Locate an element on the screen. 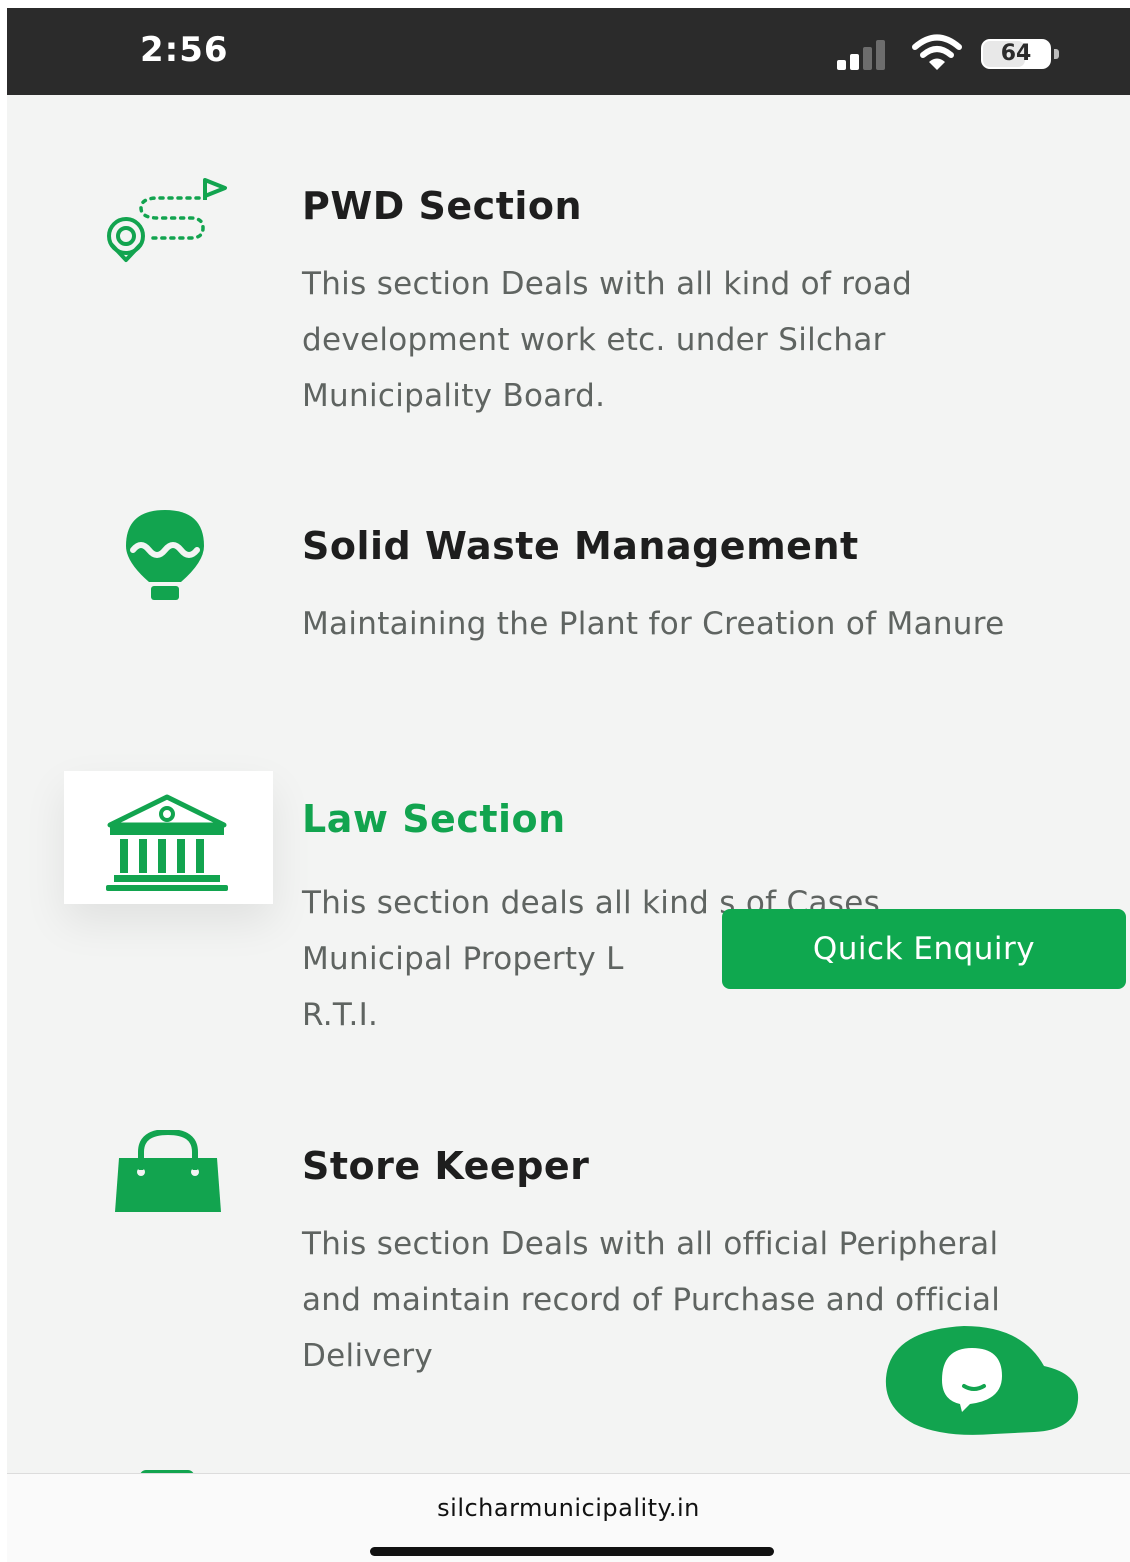 Image resolution: width=1130 pixels, height=1562 pixels. law-icon-card is located at coordinates (168, 837).